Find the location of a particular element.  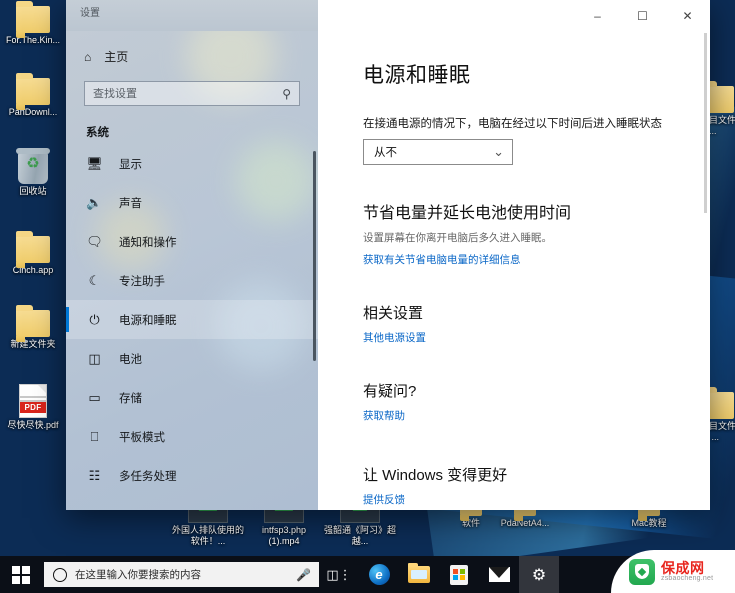

task-view-icon: ◫⋮ is located at coordinates (339, 574).